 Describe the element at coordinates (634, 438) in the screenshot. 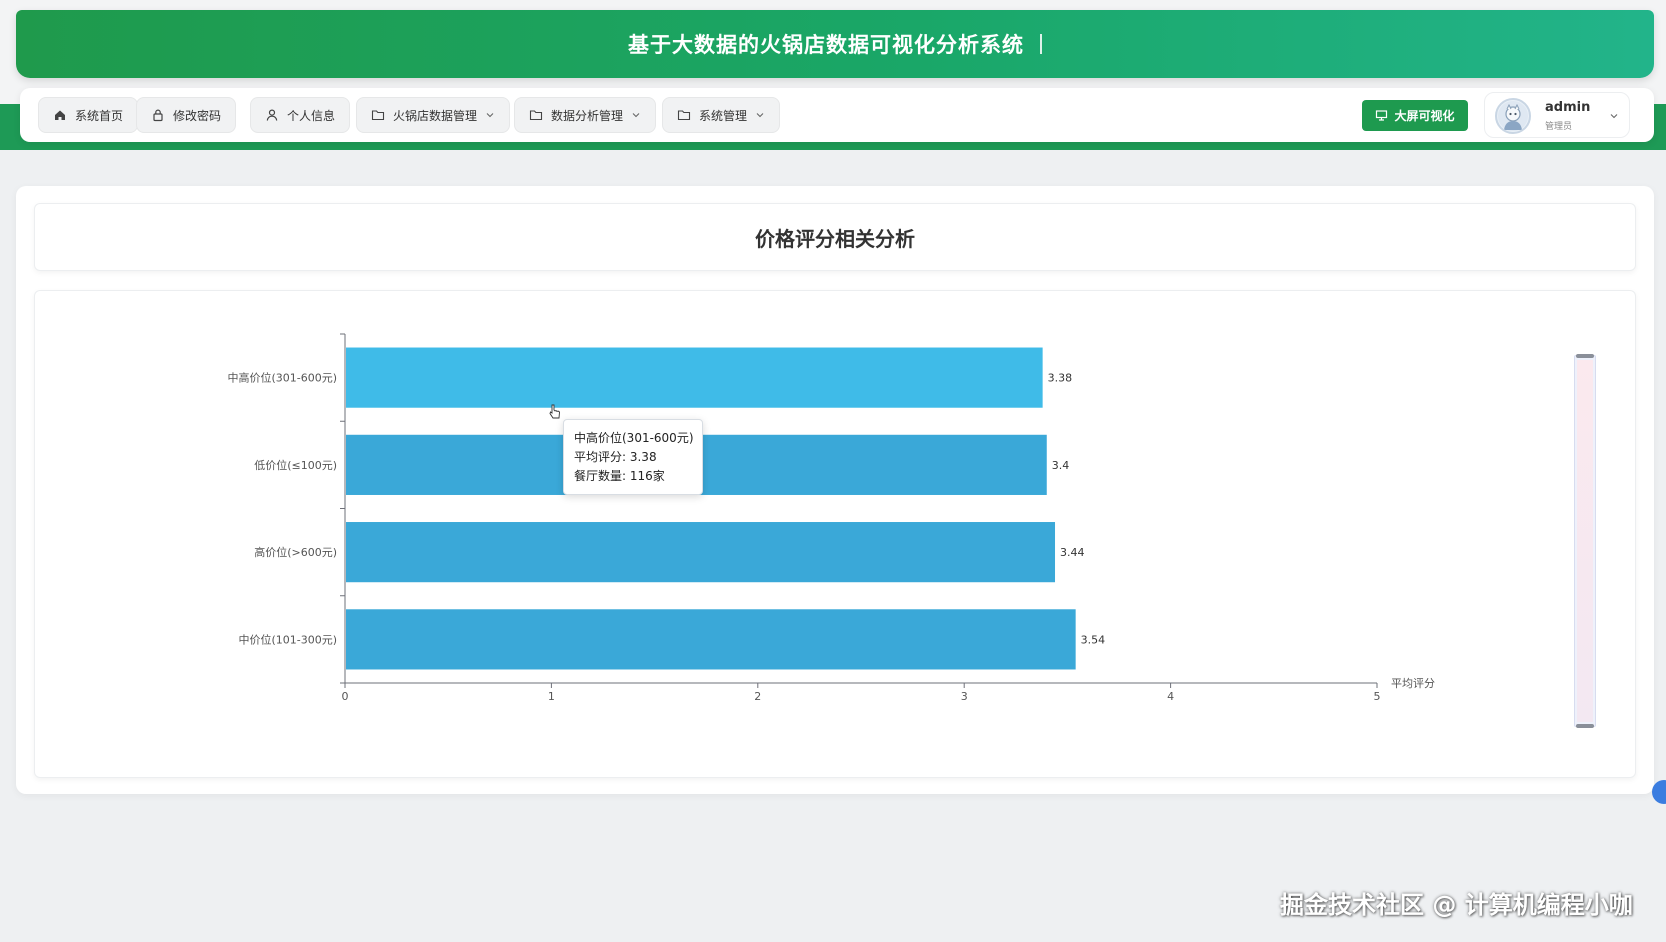

I see `tooltip-category: 中高价位(301-600元)` at that location.